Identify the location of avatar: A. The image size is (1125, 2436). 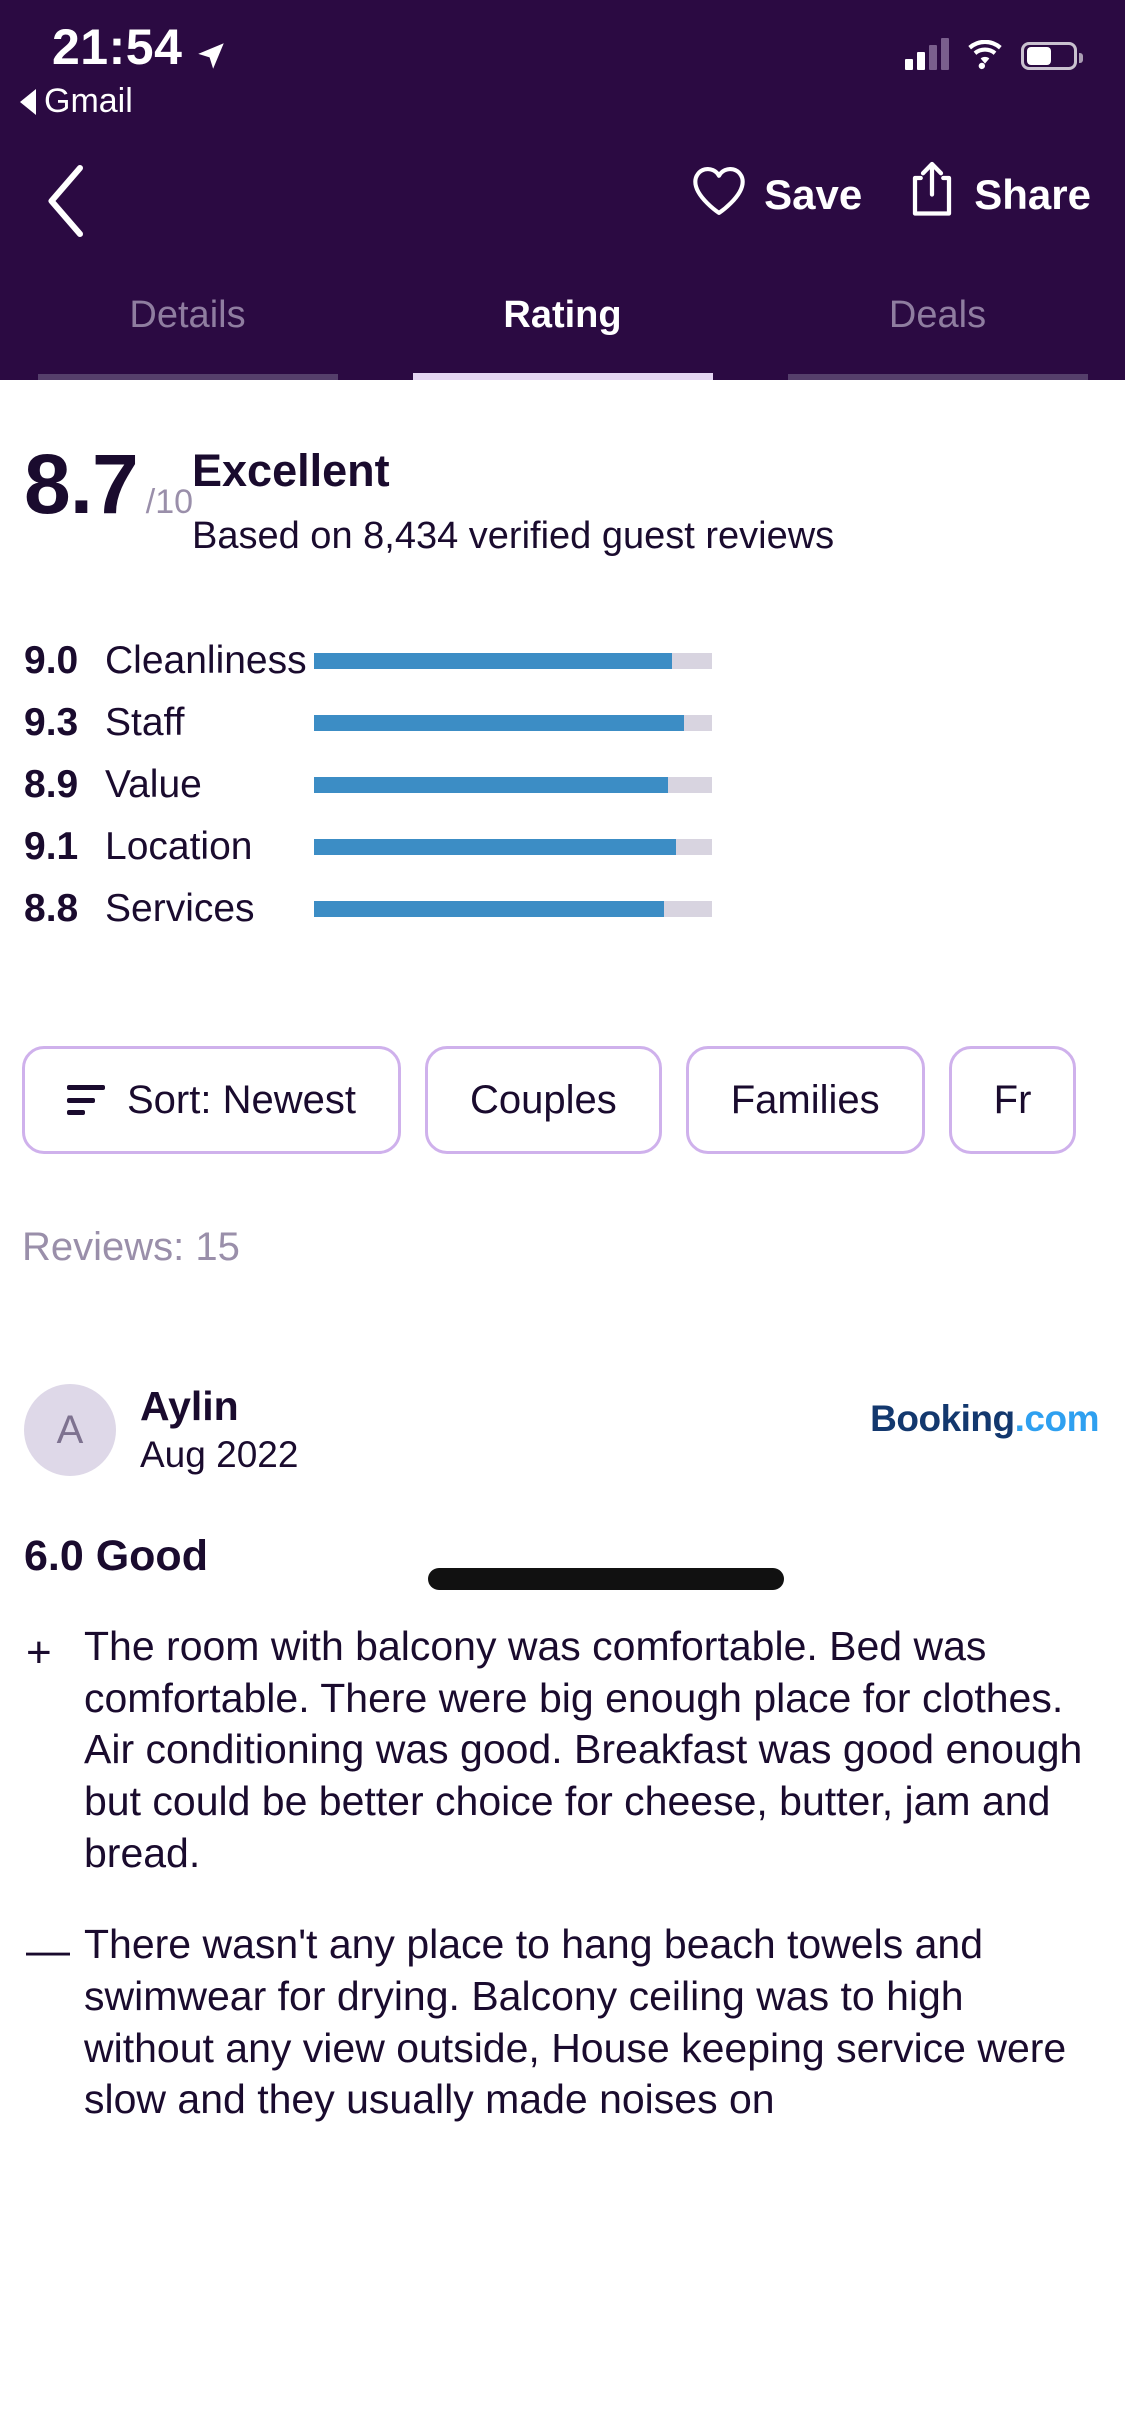
(70, 1430).